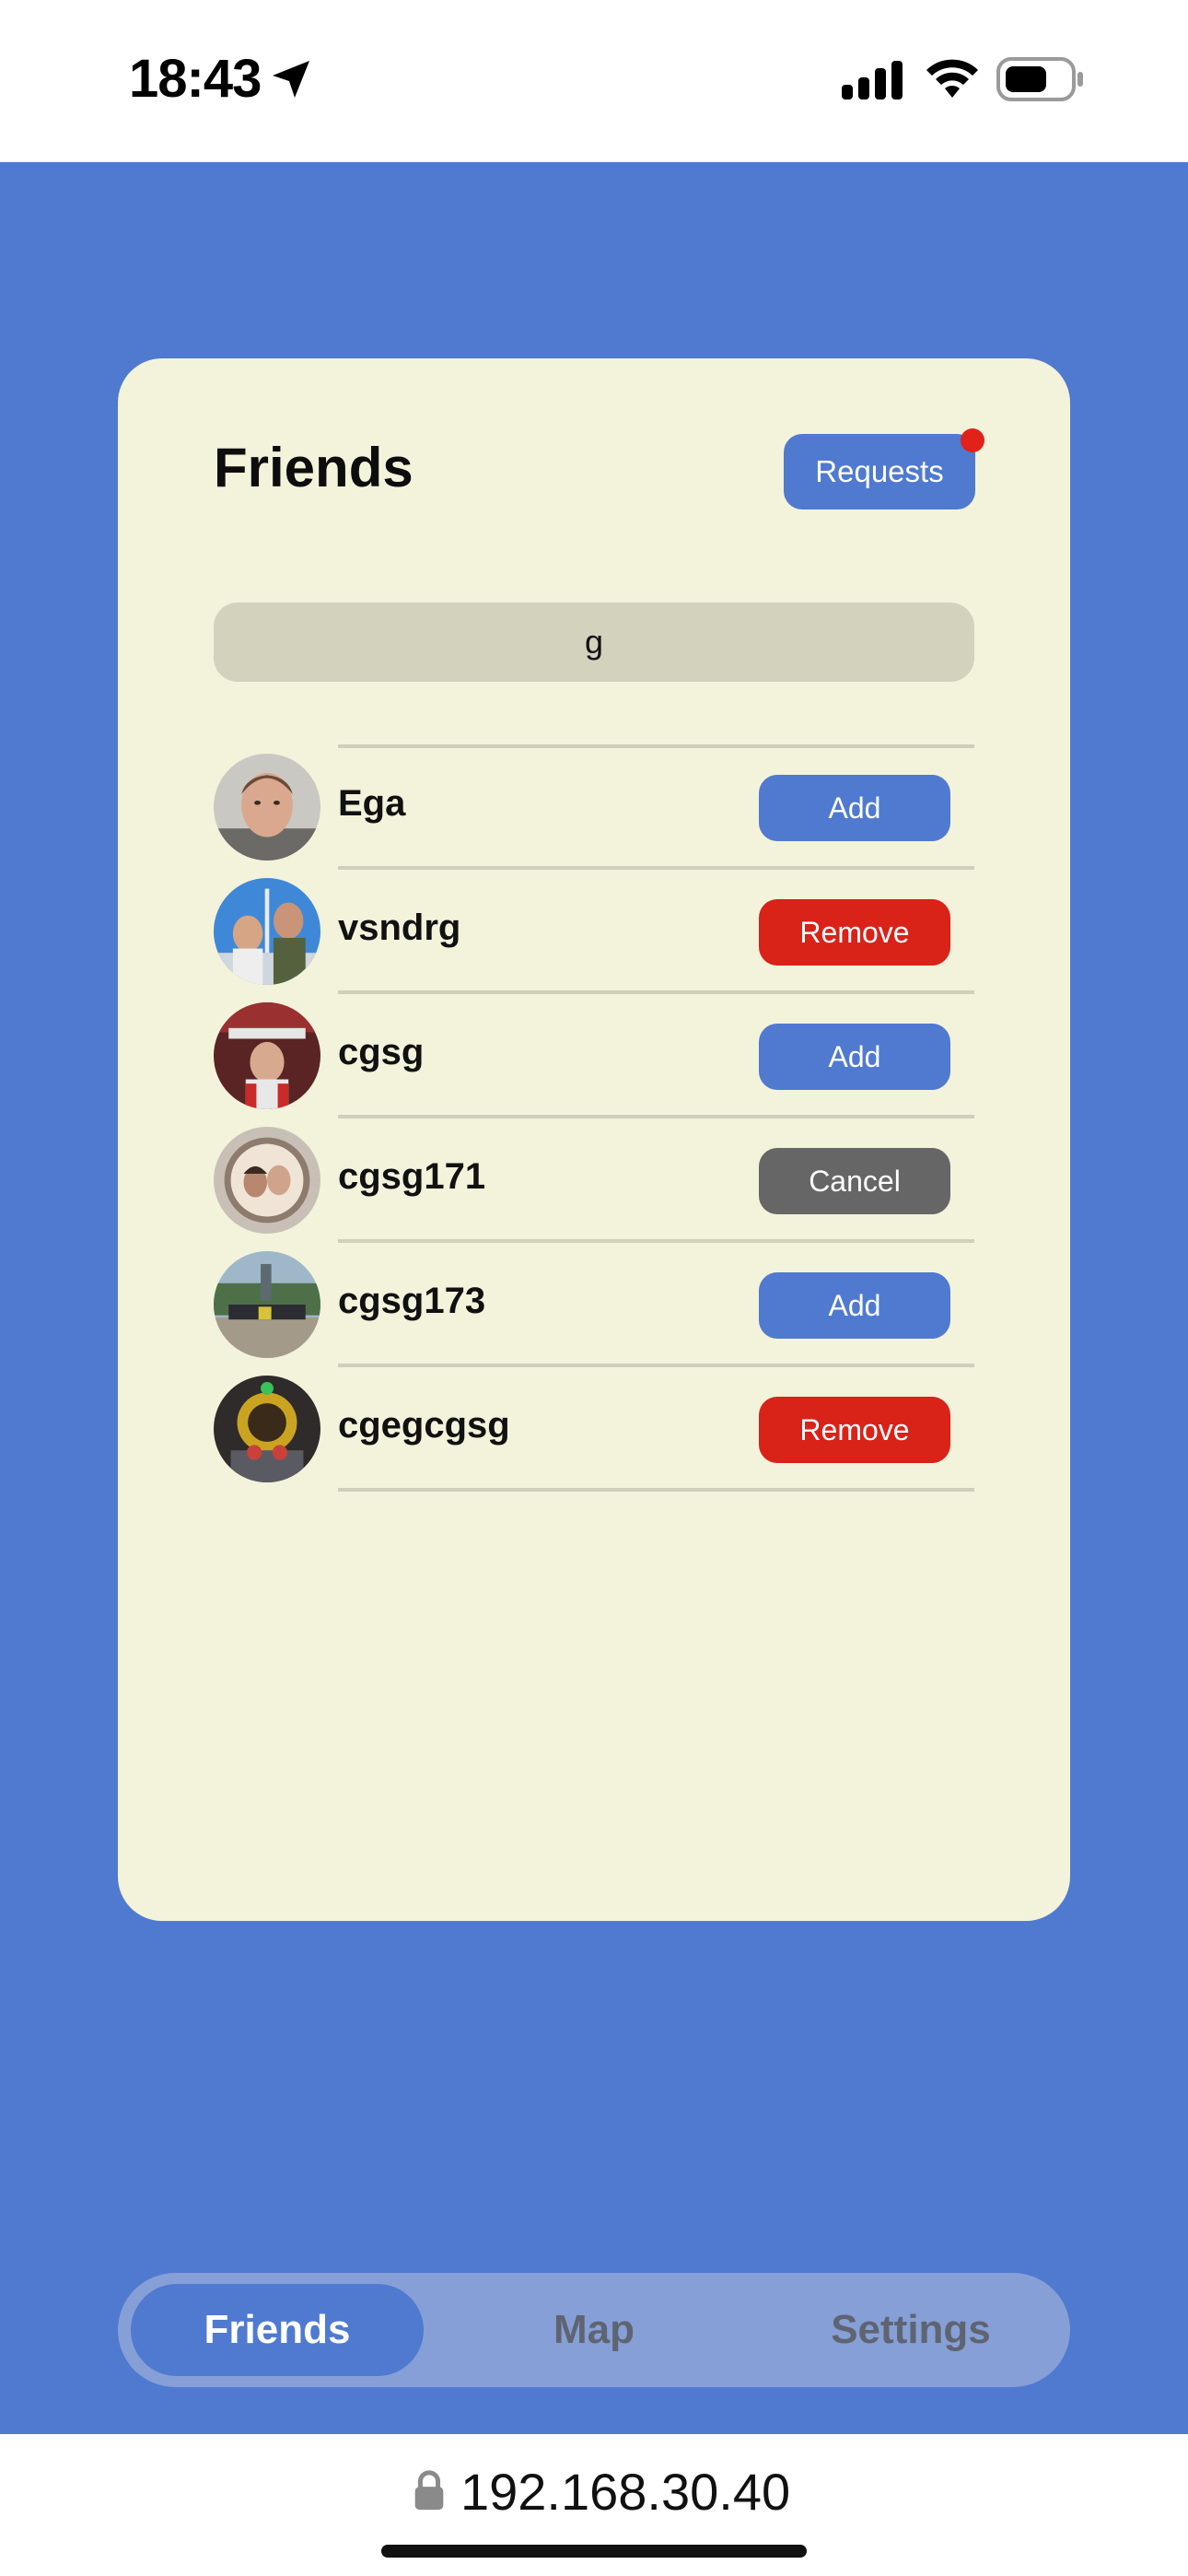 The image size is (1188, 2576). I want to click on list-item: cgsg Add, so click(594, 1056).